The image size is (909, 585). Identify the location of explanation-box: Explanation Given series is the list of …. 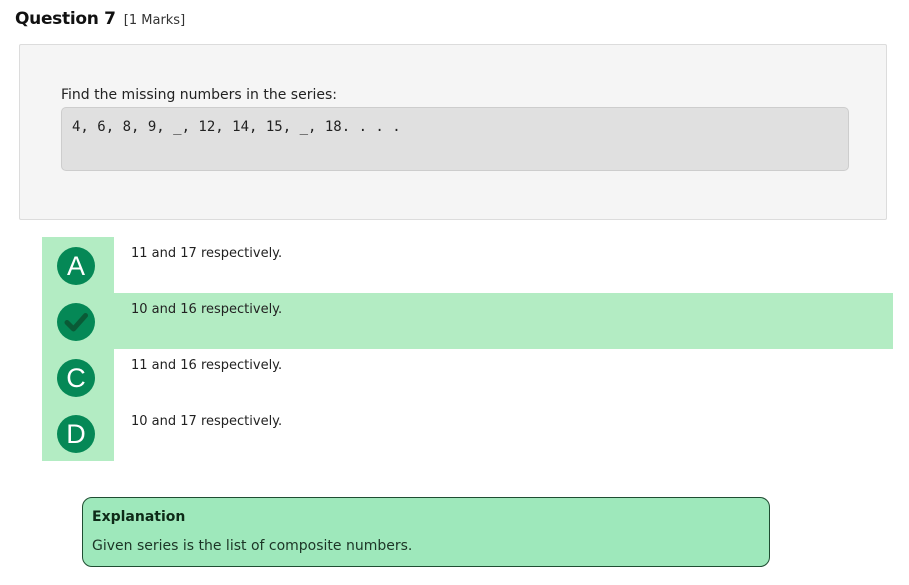
(426, 532).